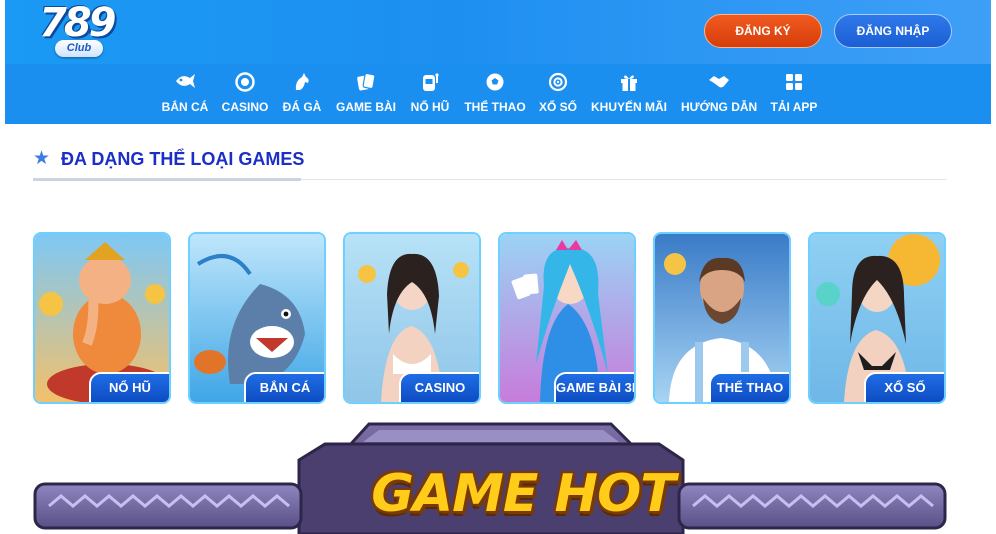 This screenshot has height=534, width=996. I want to click on soccer-ball-icon, so click(495, 83).